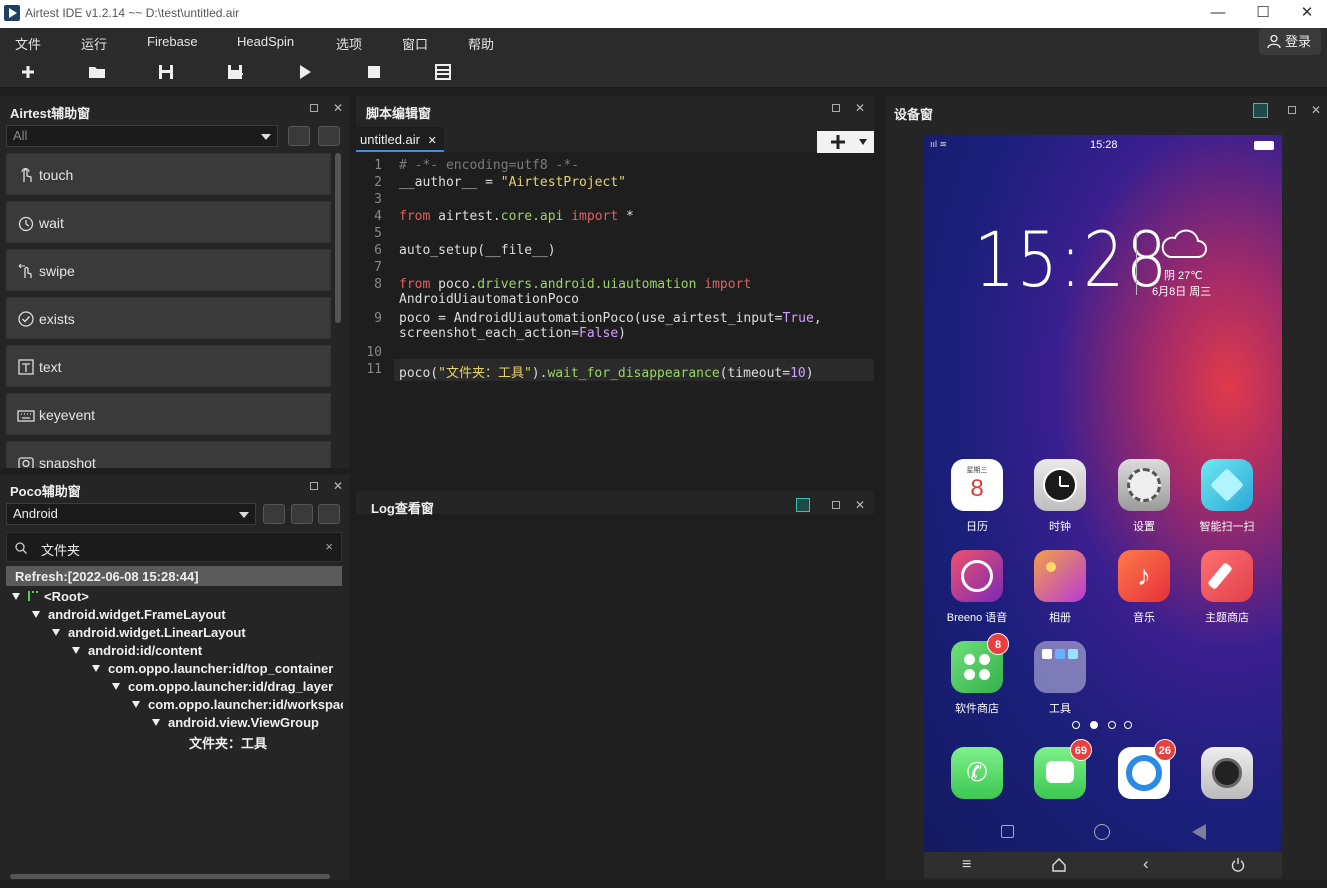 The image size is (1327, 888). Describe the element at coordinates (1102, 832) in the screenshot. I see `home-key-icon` at that location.